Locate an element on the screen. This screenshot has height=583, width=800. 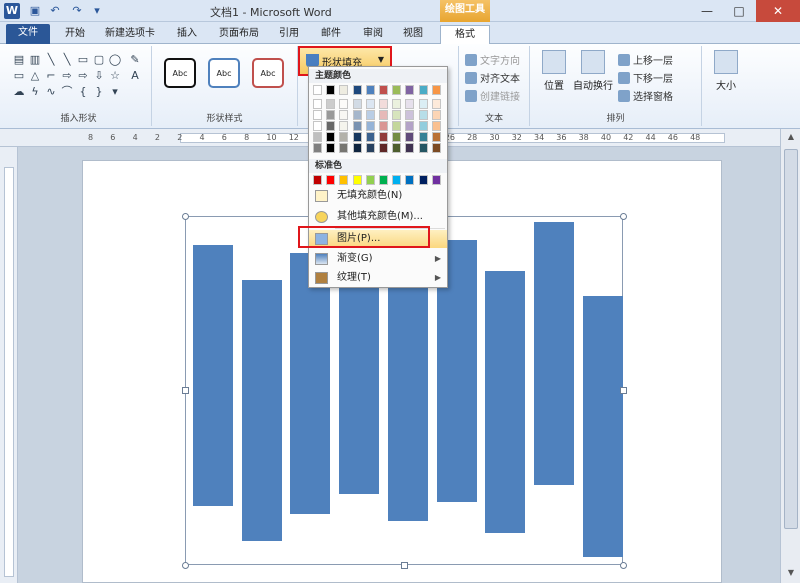
create-link-button: 创建链接 is located at coordinates (492, 95).